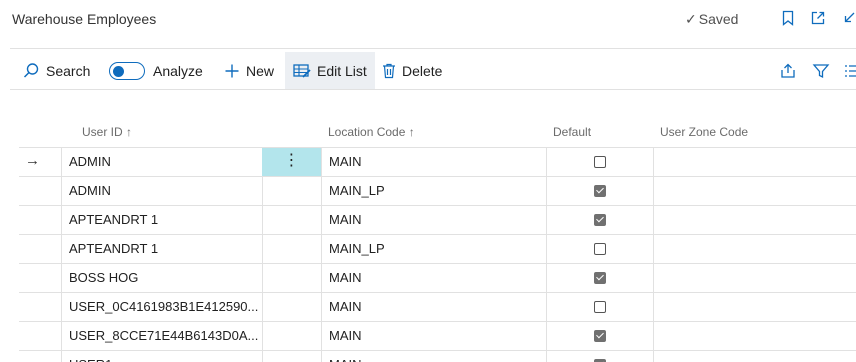 The width and height of the screenshot is (856, 362). I want to click on search-button: Search, so click(56, 71).